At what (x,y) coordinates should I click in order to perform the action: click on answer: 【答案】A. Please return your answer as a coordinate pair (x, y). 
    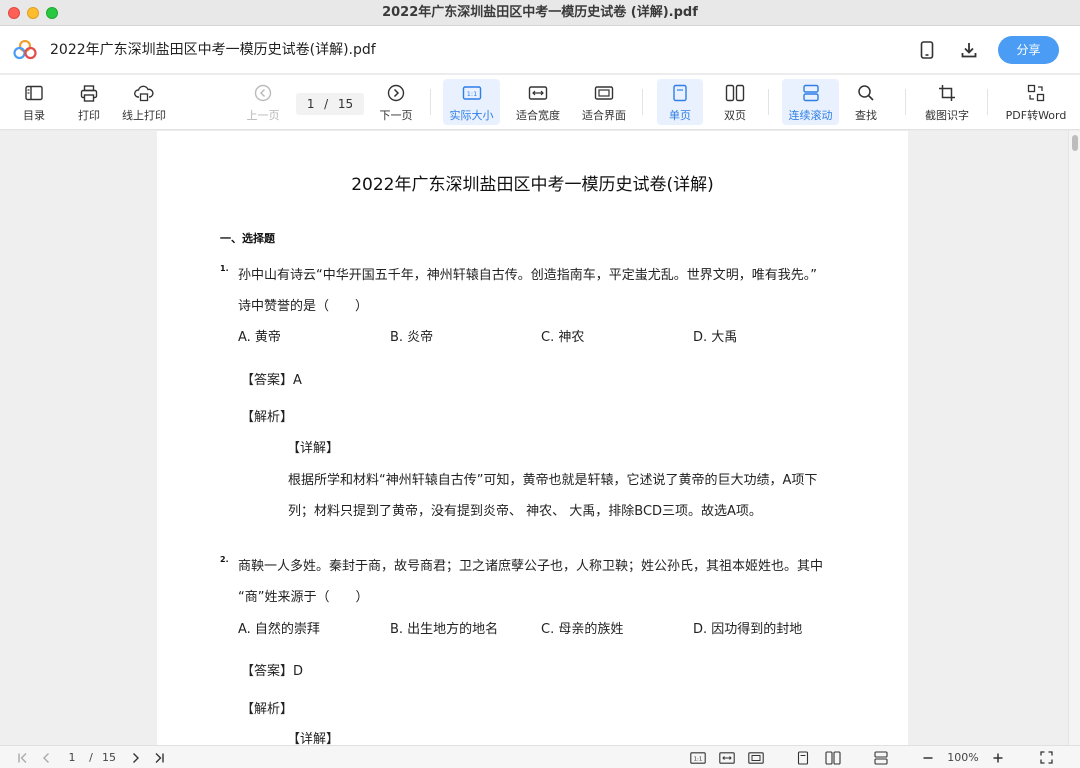
    Looking at the image, I should click on (271, 380).